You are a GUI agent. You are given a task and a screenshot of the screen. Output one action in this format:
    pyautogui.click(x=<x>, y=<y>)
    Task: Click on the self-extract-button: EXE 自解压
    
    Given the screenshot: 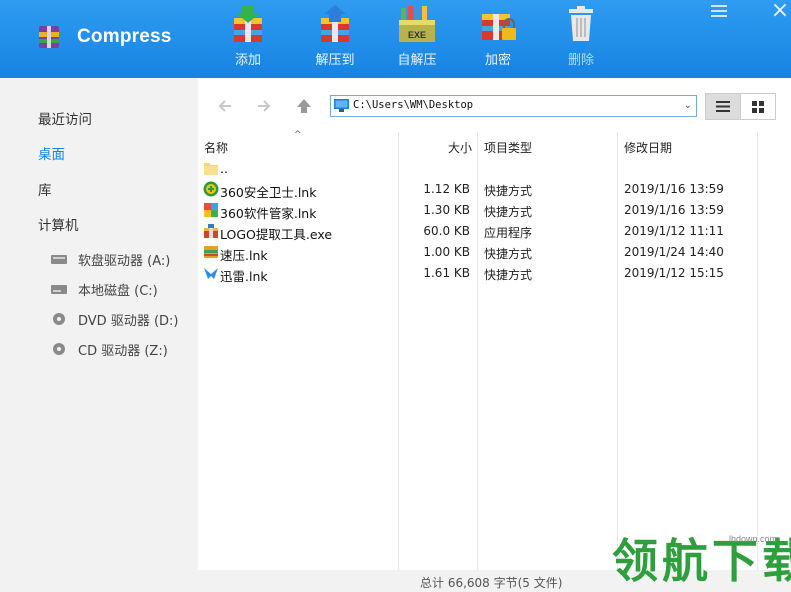 What is the action you would take?
    pyautogui.click(x=417, y=39)
    